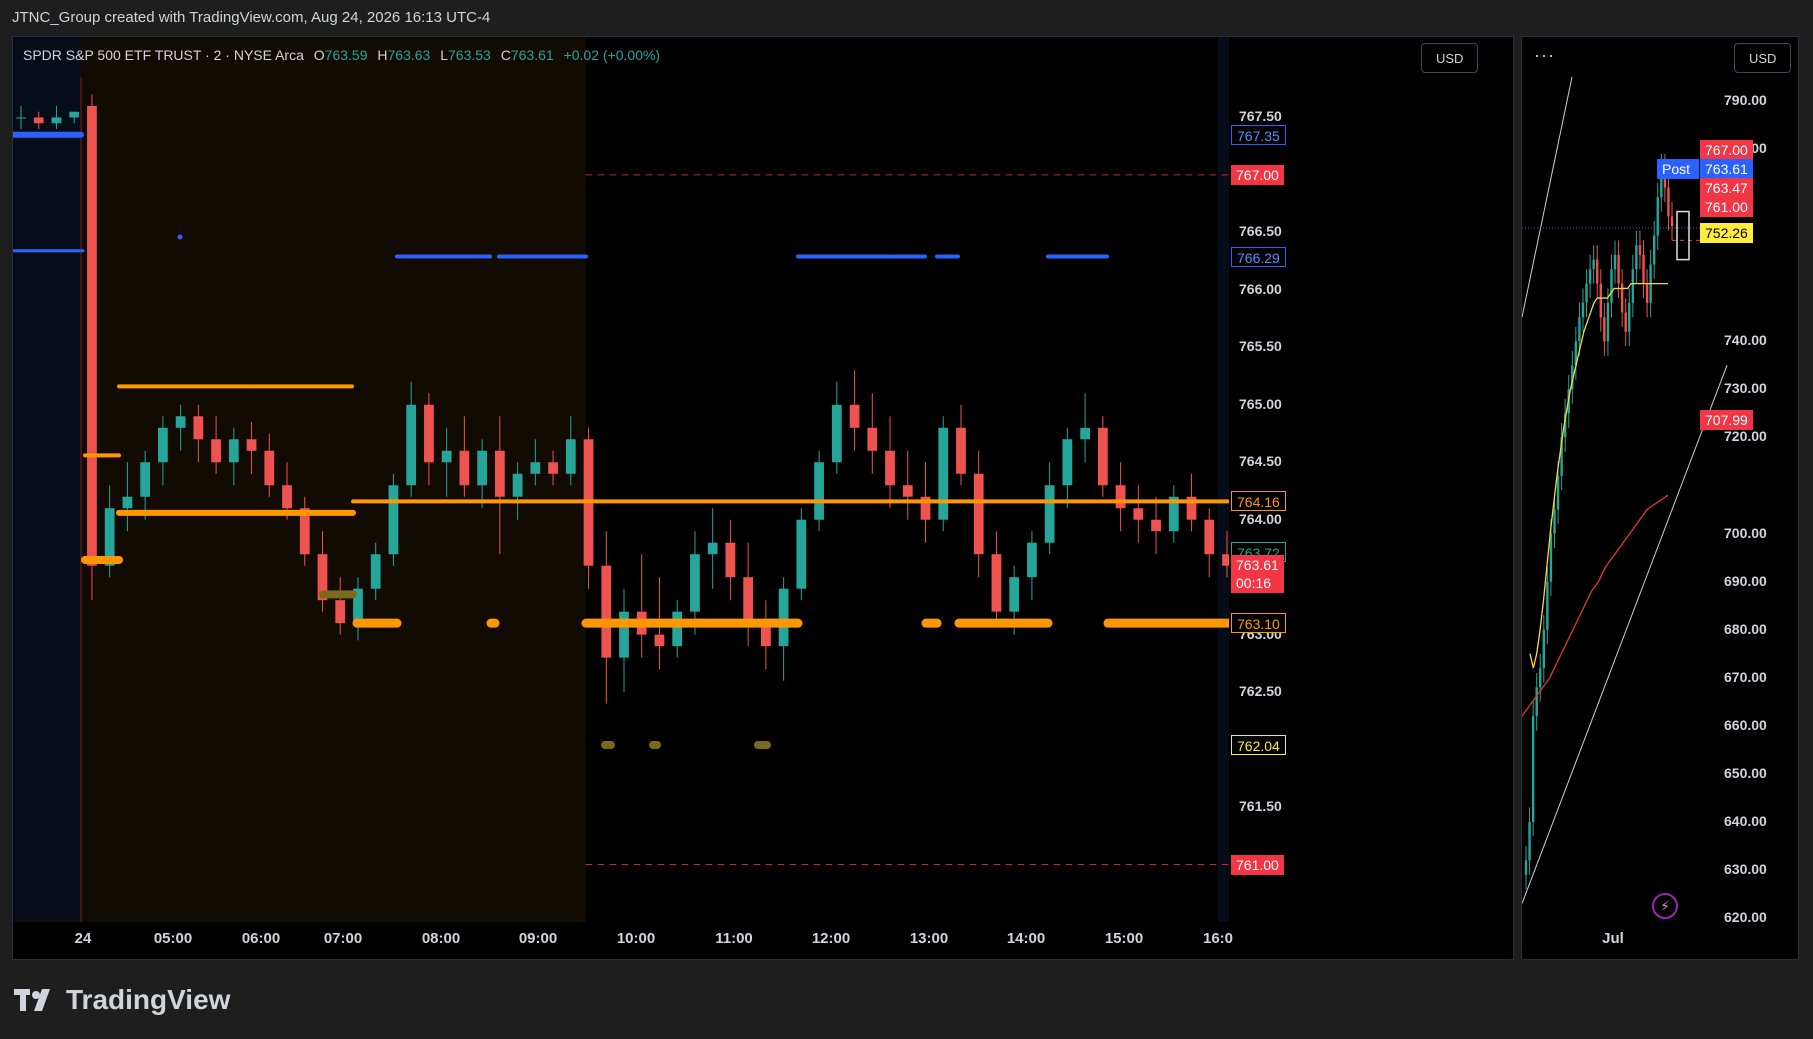 Image resolution: width=1813 pixels, height=1039 pixels. What do you see at coordinates (1745, 436) in the screenshot?
I see `side-price-tick-label: 720.00` at bounding box center [1745, 436].